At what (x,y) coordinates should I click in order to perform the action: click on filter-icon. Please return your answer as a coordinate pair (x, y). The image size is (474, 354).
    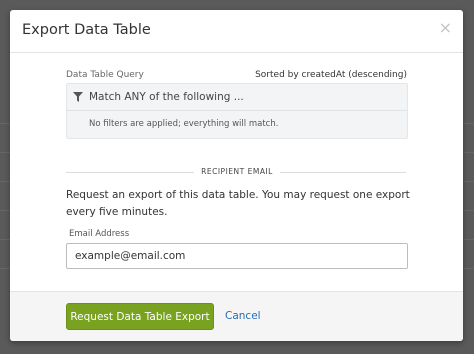
    Looking at the image, I should click on (78, 97).